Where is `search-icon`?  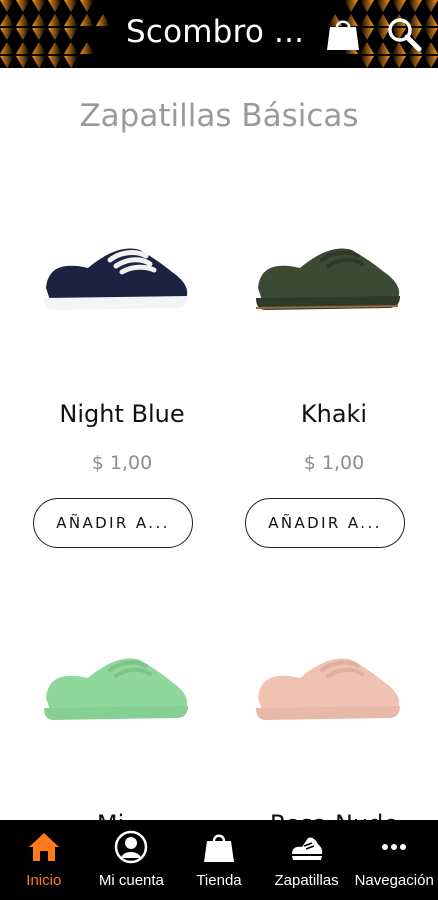
search-icon is located at coordinates (405, 35).